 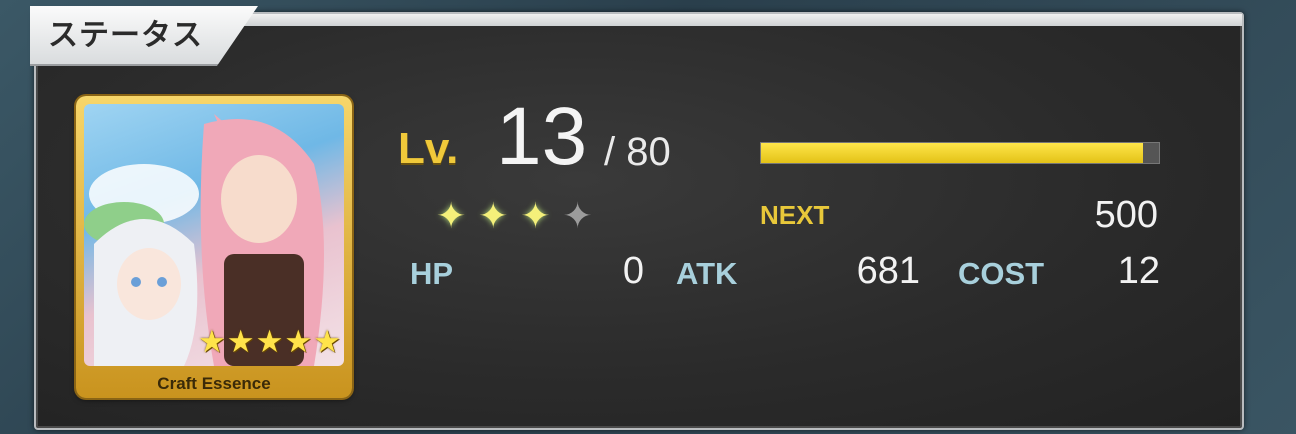 What do you see at coordinates (125, 35) in the screenshot?
I see `panel-title: ステータス` at bounding box center [125, 35].